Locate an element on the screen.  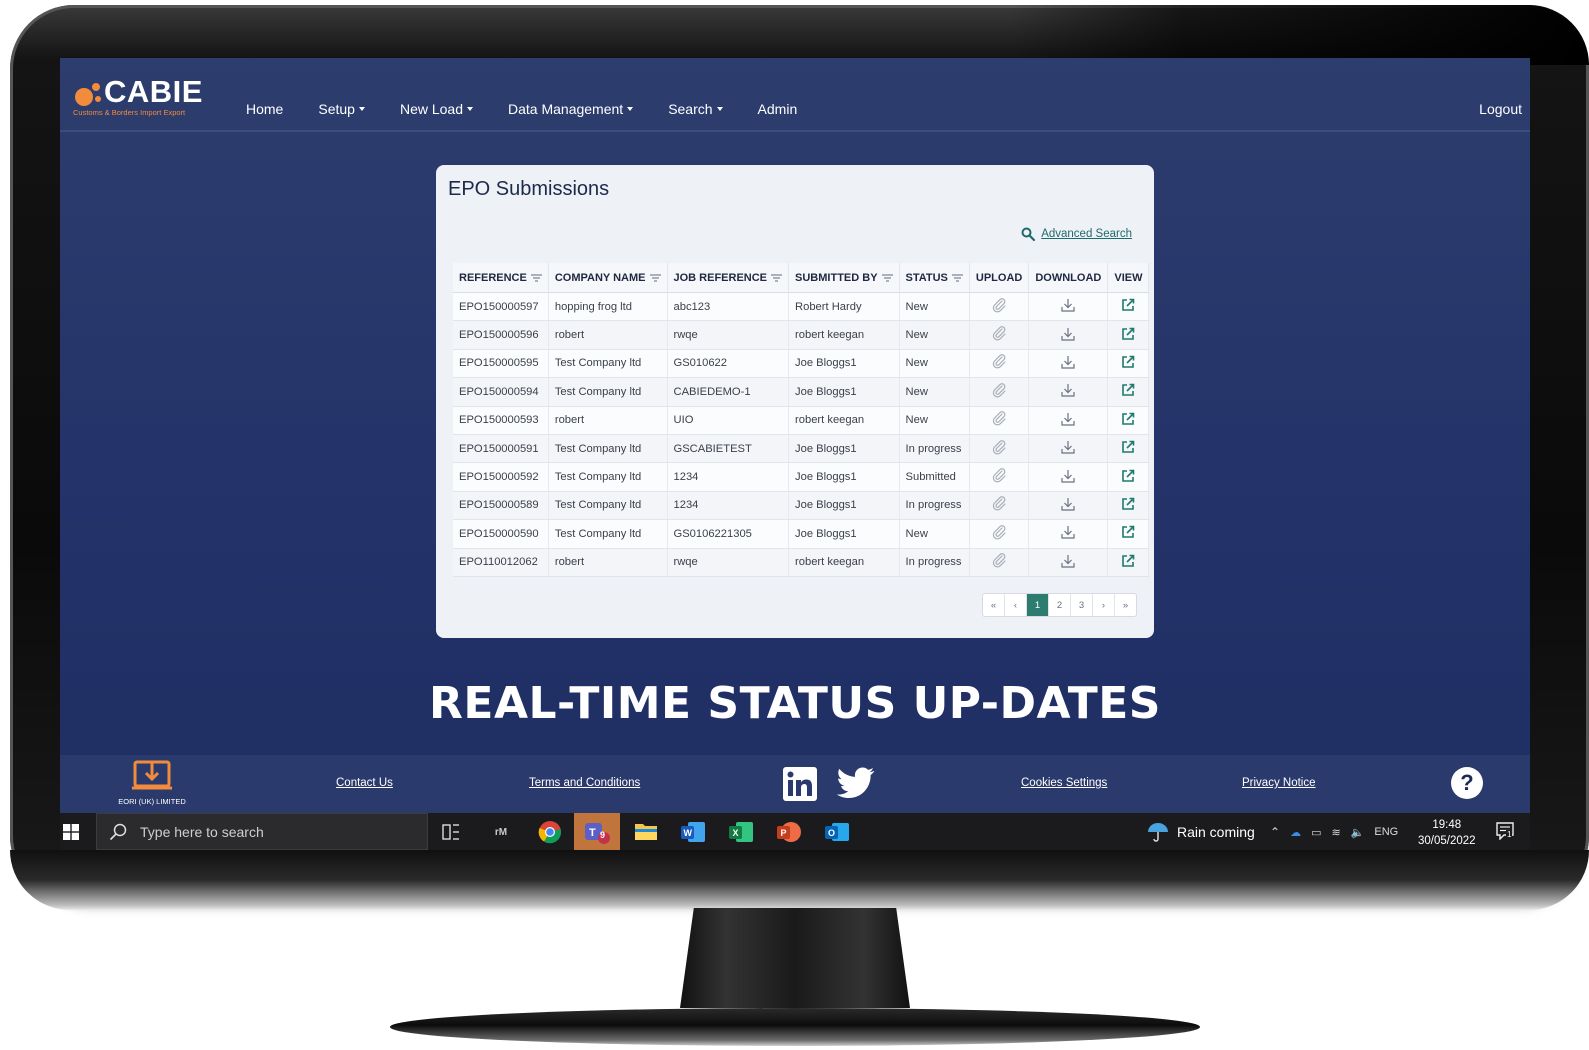
word-icon: W is located at coordinates (693, 832).